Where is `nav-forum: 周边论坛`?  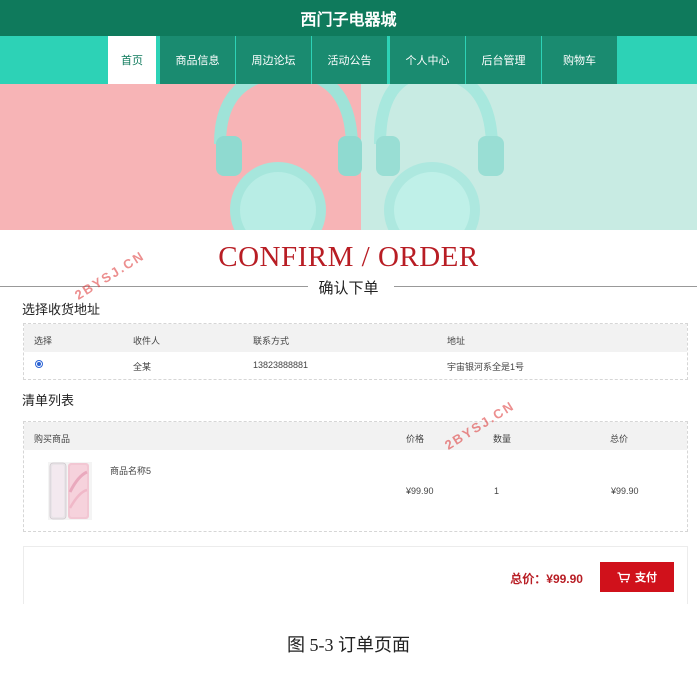 nav-forum: 周边论坛 is located at coordinates (273, 60).